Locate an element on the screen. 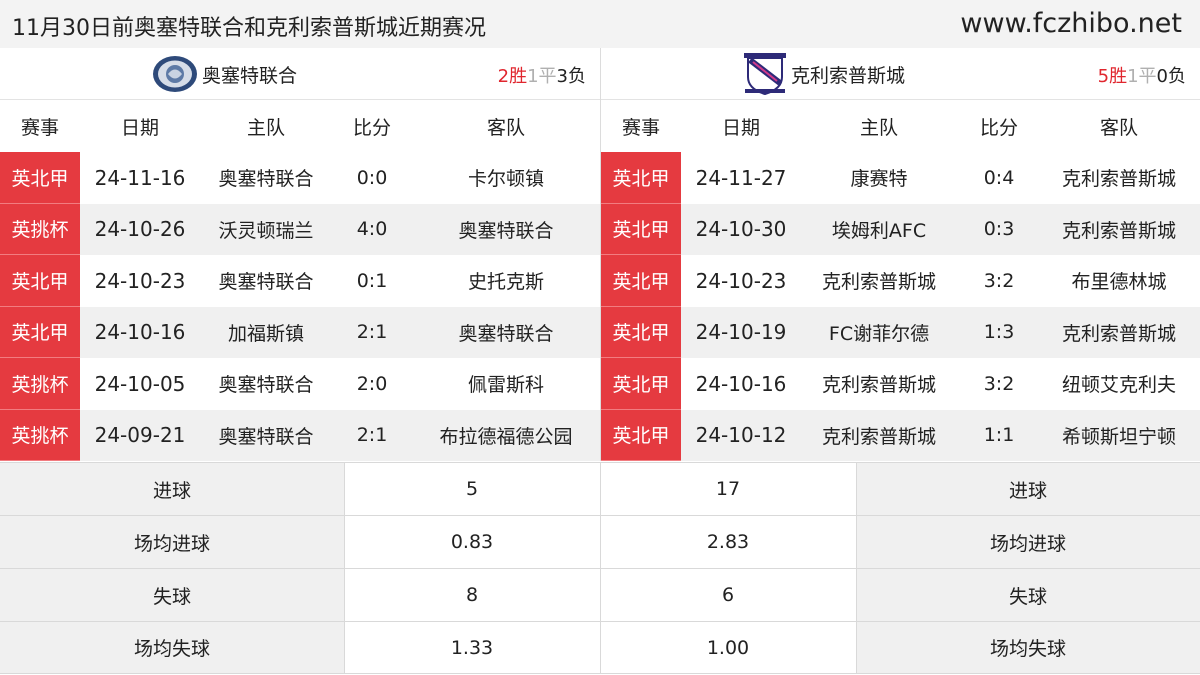  match-row: 英北甲 24-10-16 加福斯镇 2:1 奥塞特联合 is located at coordinates (300, 332).